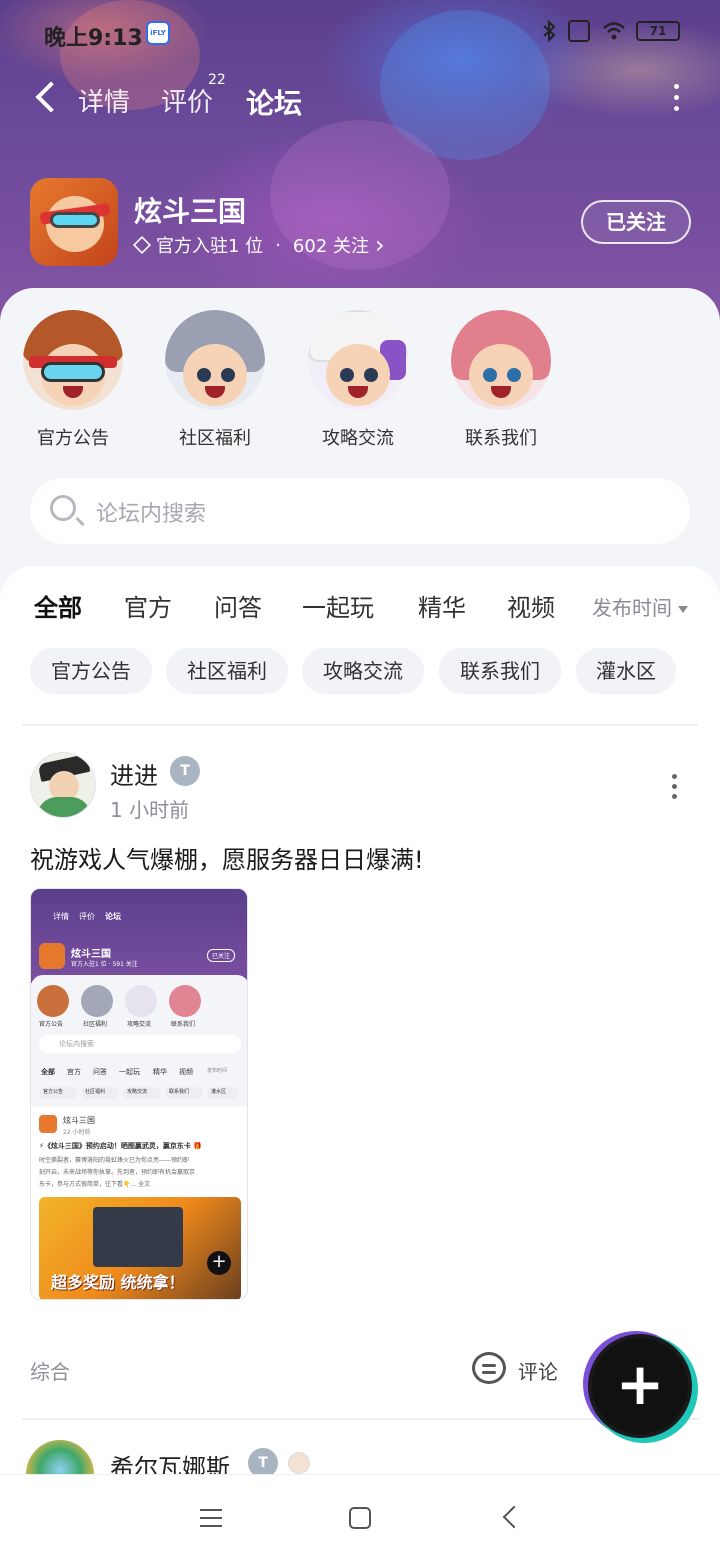 This screenshot has width=720, height=1560. What do you see at coordinates (140, 1248) in the screenshot?
I see `thumb-banner-image: 超多奖励 统统拿！` at bounding box center [140, 1248].